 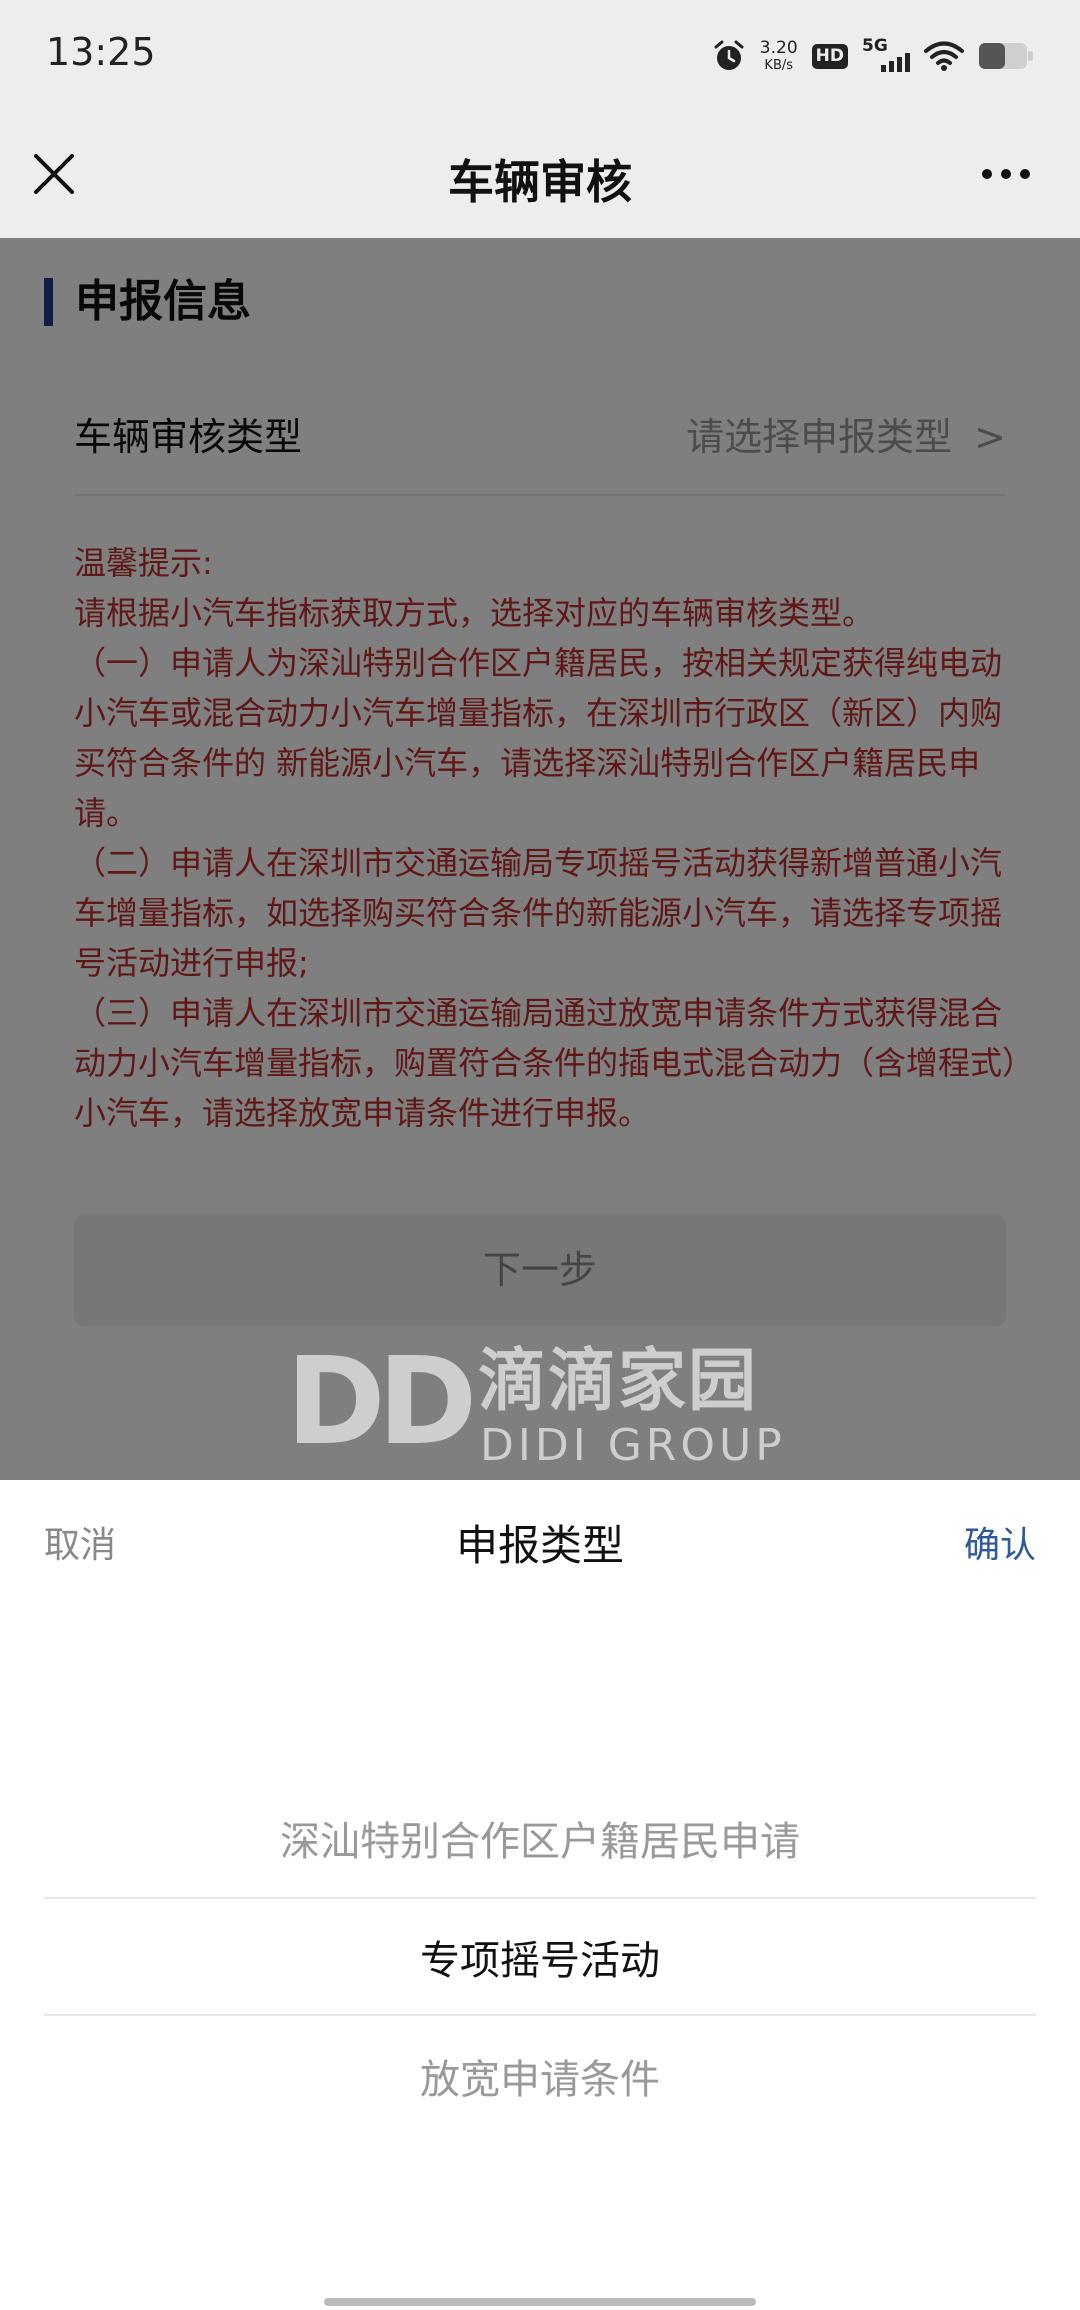 I want to click on status-icons: 3.20 KB/s HD 5G, so click(x=873, y=56).